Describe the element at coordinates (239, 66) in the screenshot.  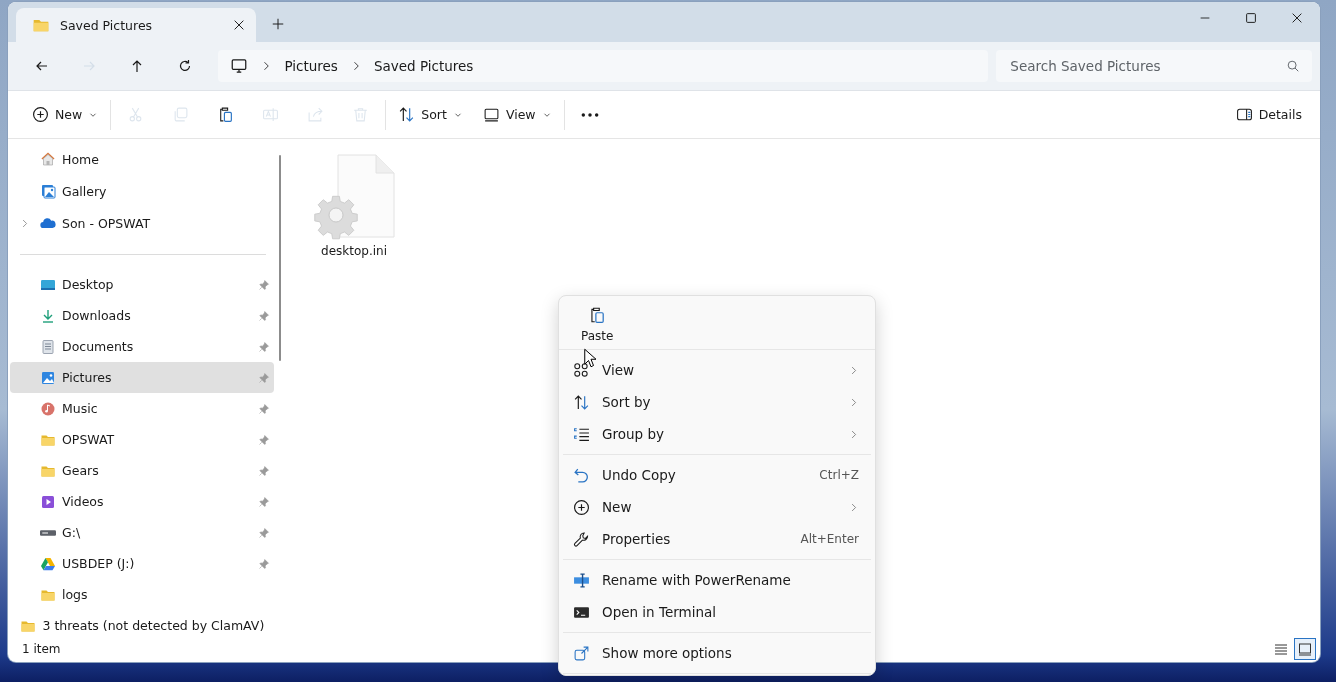
I see `monitor-icon` at that location.